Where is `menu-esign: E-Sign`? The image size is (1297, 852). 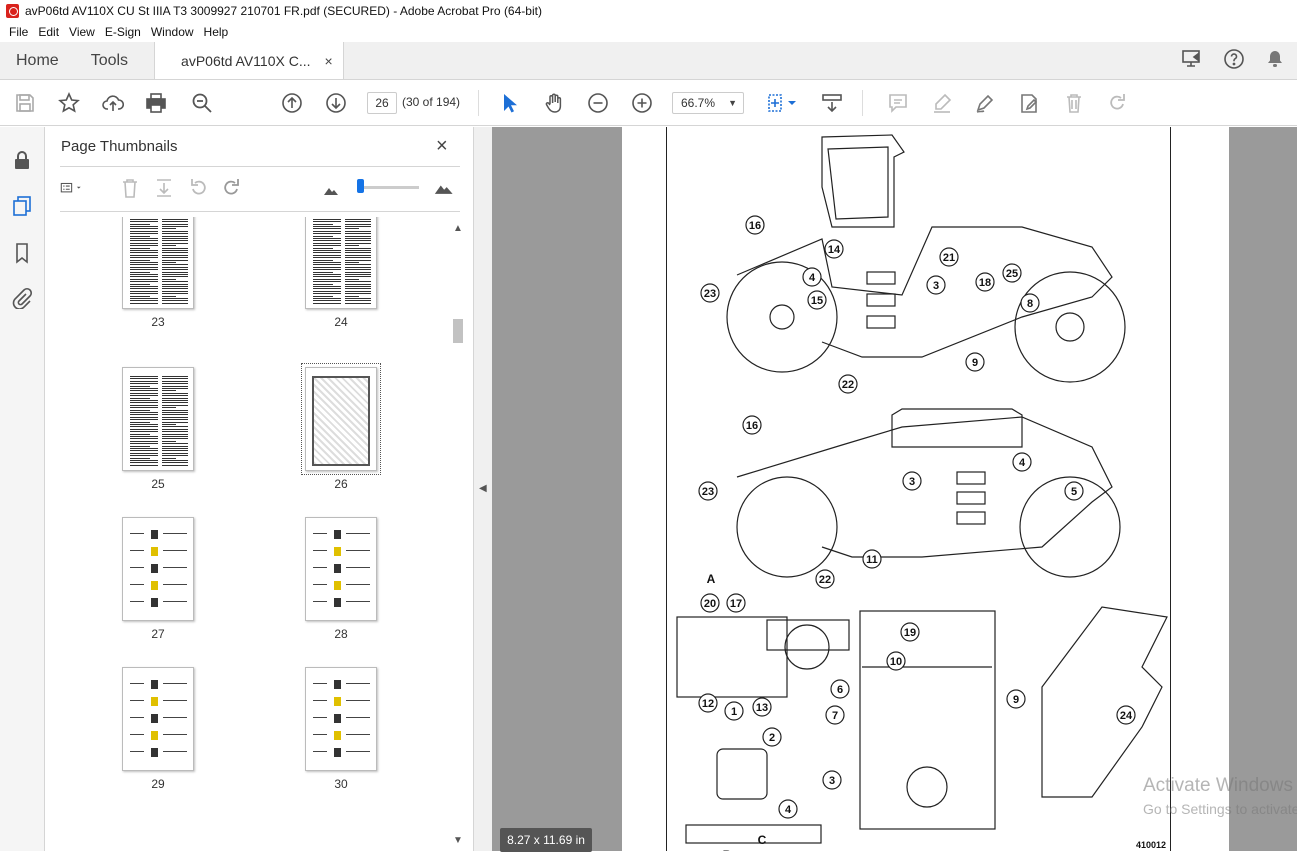 menu-esign: E-Sign is located at coordinates (123, 32).